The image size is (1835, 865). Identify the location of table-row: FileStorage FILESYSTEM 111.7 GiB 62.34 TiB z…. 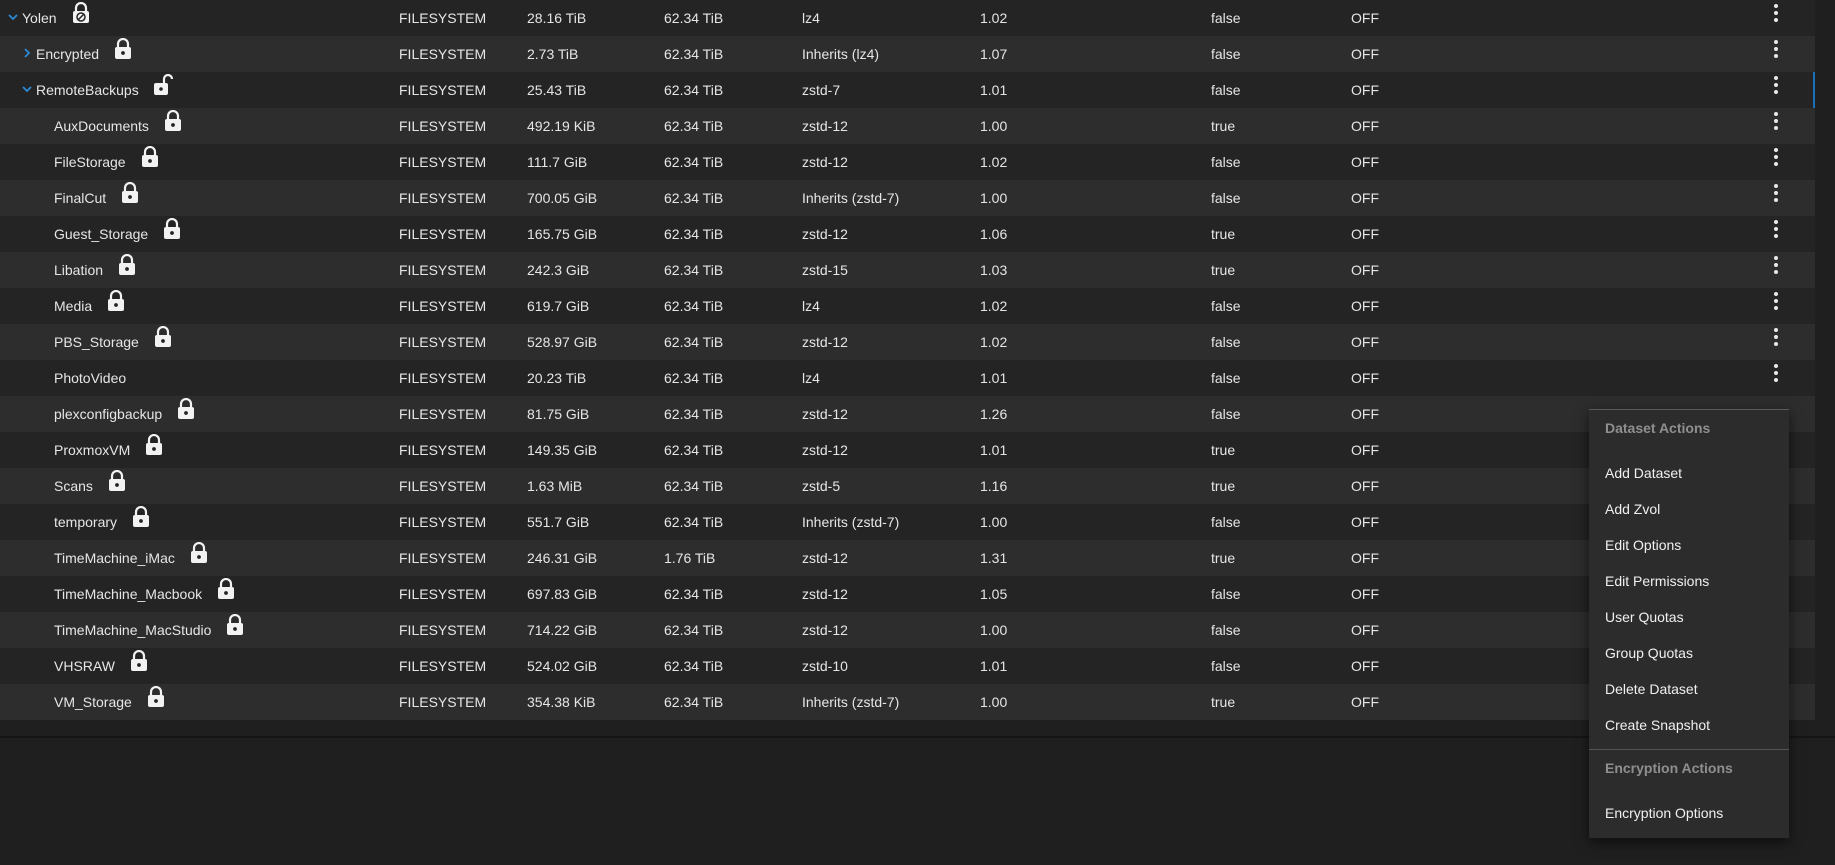
(907, 162).